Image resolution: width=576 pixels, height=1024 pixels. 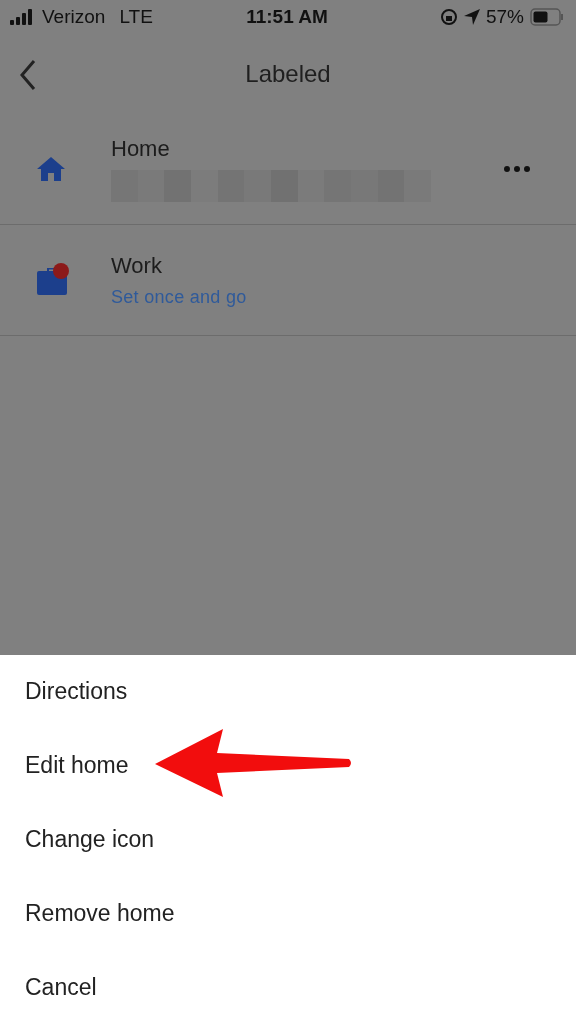 What do you see at coordinates (288, 765) in the screenshot?
I see `sheet-option: Edit home` at bounding box center [288, 765].